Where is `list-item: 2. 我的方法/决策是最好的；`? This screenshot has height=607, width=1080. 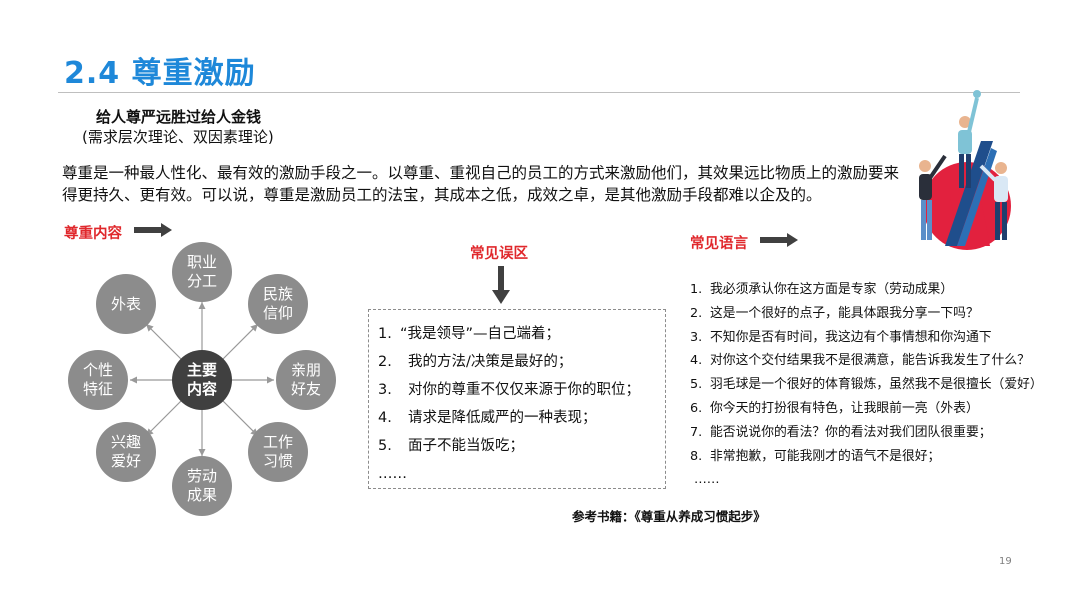 list-item: 2. 我的方法/决策是最好的； is located at coordinates (475, 362).